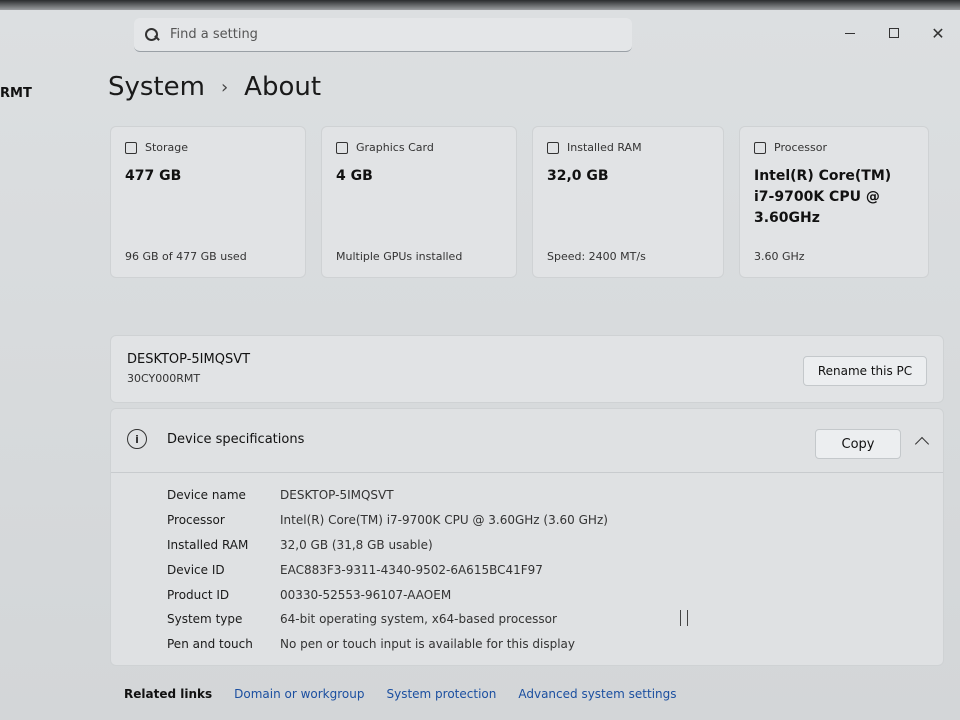 The width and height of the screenshot is (960, 720). I want to click on card-subtitle: Multiple GPUs installed, so click(399, 256).